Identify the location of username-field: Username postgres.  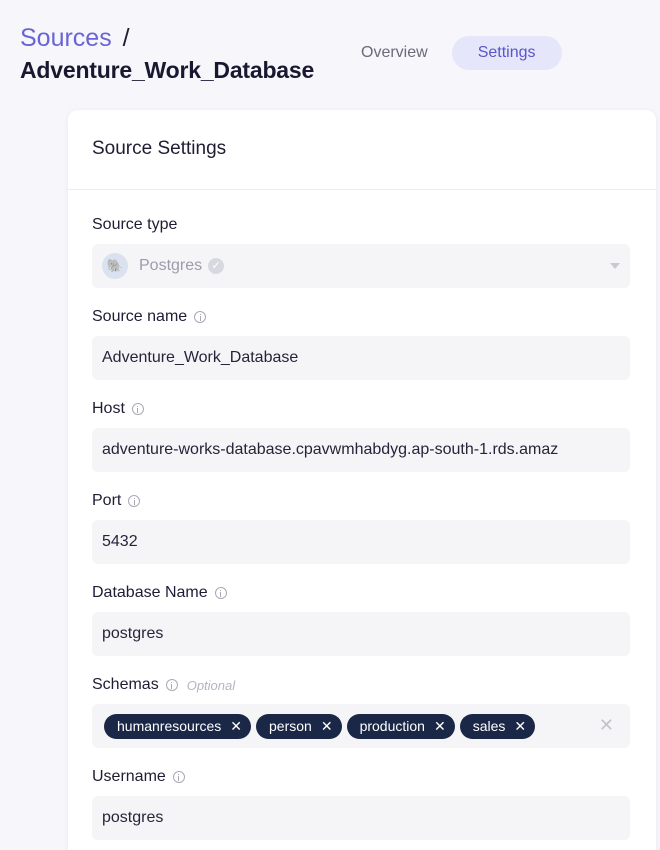
(361, 803).